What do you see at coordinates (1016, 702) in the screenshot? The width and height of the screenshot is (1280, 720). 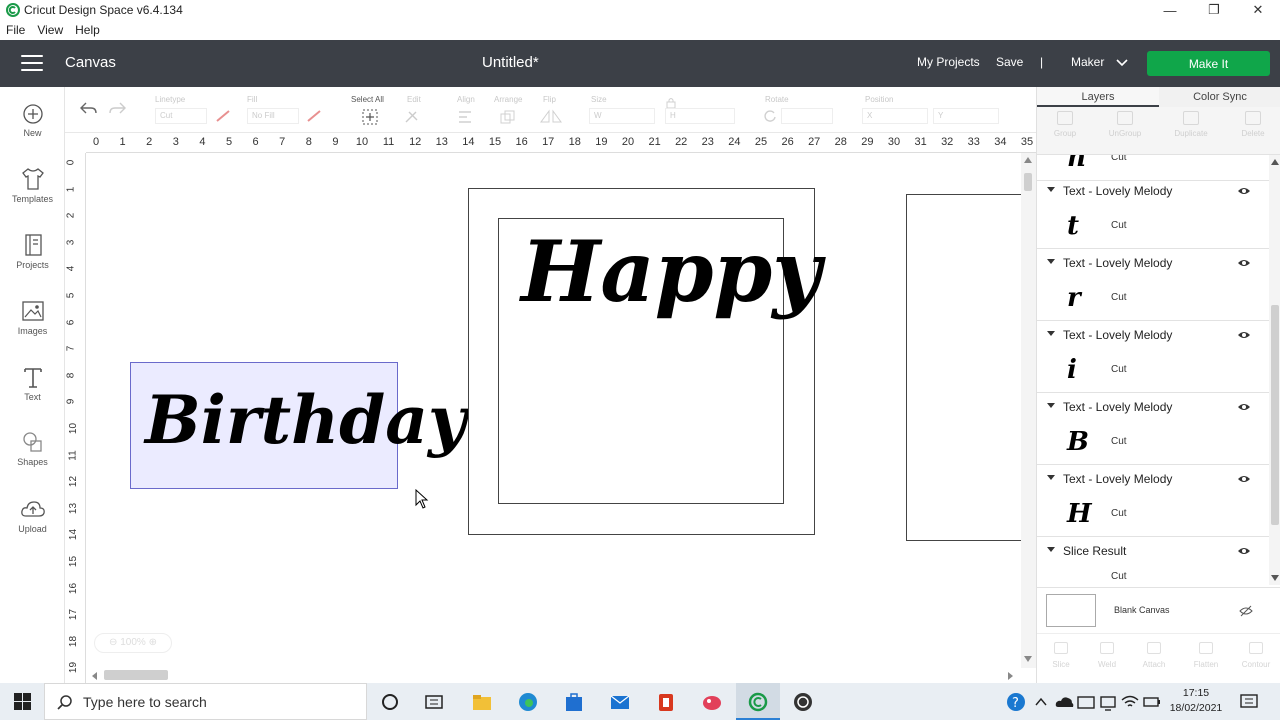 I see `help-icon: ?` at bounding box center [1016, 702].